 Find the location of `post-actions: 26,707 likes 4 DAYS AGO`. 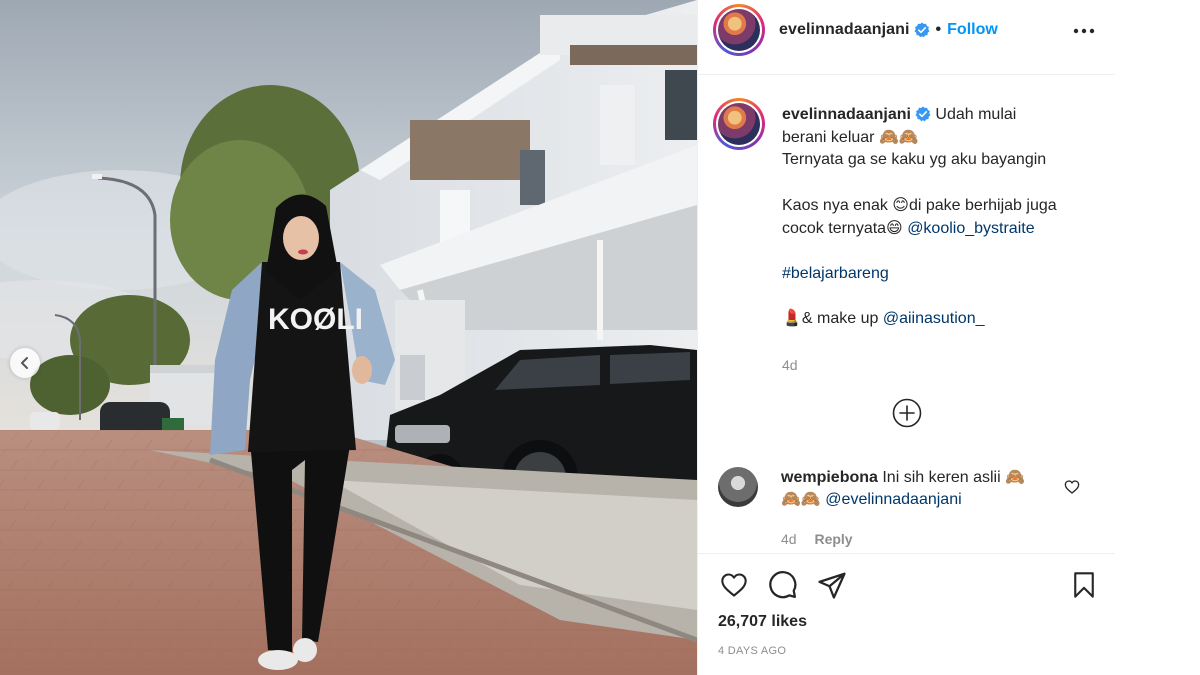

post-actions: 26,707 likes 4 DAYS AGO is located at coordinates (907, 614).